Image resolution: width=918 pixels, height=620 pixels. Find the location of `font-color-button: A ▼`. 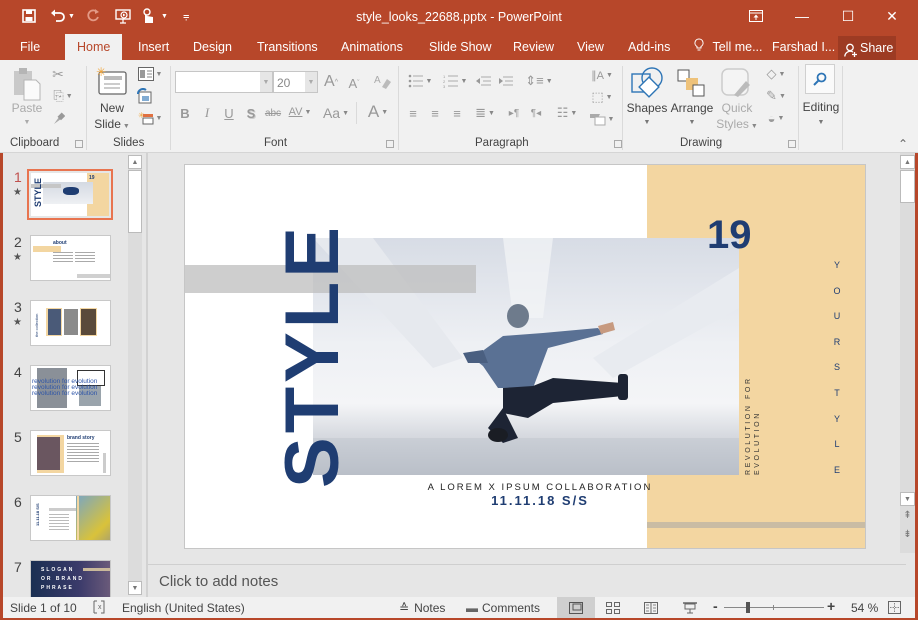

font-color-button: A ▼ is located at coordinates (378, 112).